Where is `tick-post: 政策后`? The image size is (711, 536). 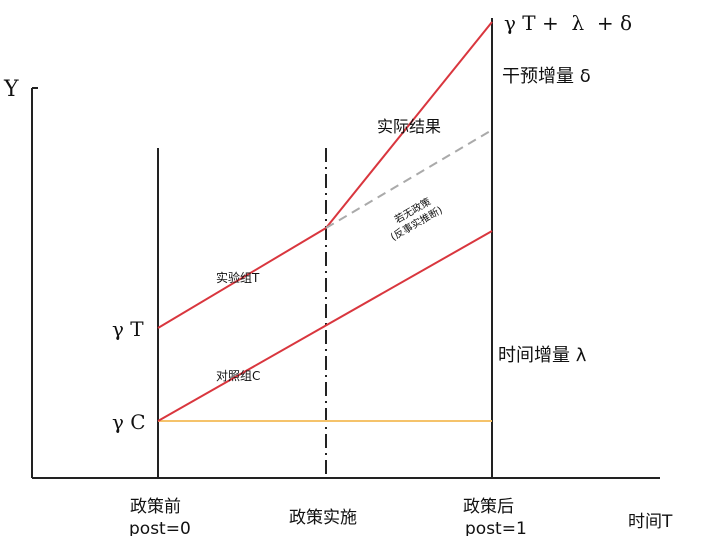 tick-post: 政策后 is located at coordinates (488, 507).